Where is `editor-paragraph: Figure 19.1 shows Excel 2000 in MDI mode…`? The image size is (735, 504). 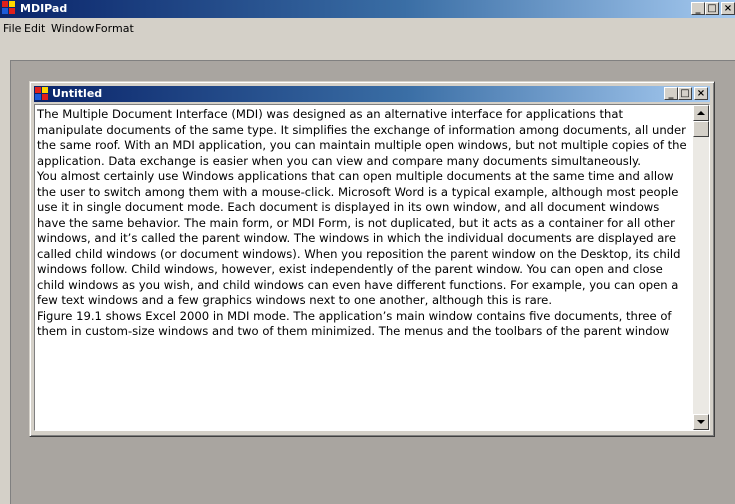 editor-paragraph: Figure 19.1 shows Excel 2000 in MDI mode… is located at coordinates (354, 323).